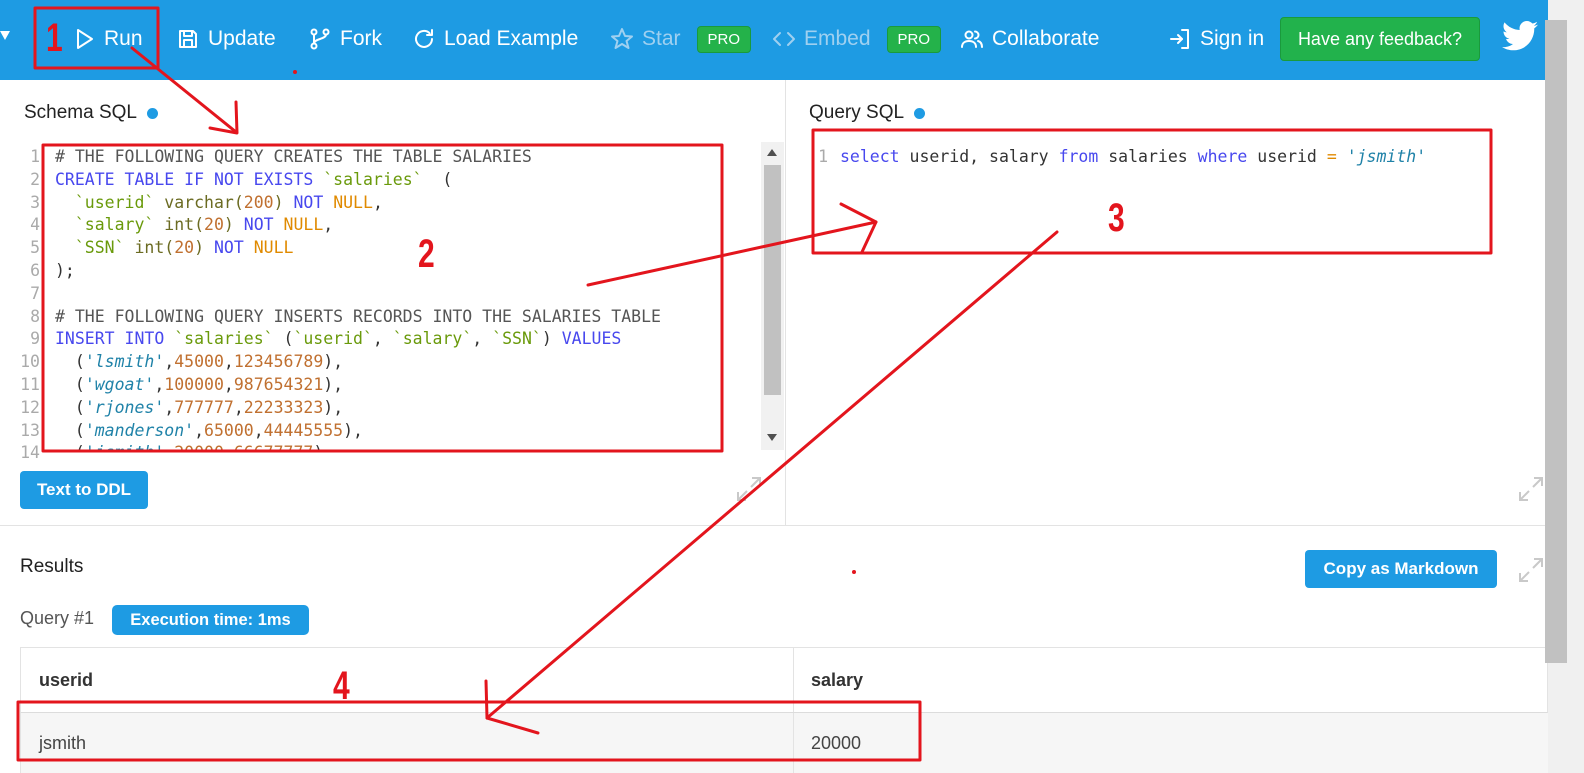 The image size is (1584, 773). I want to click on scroll-down-icon, so click(772, 437).